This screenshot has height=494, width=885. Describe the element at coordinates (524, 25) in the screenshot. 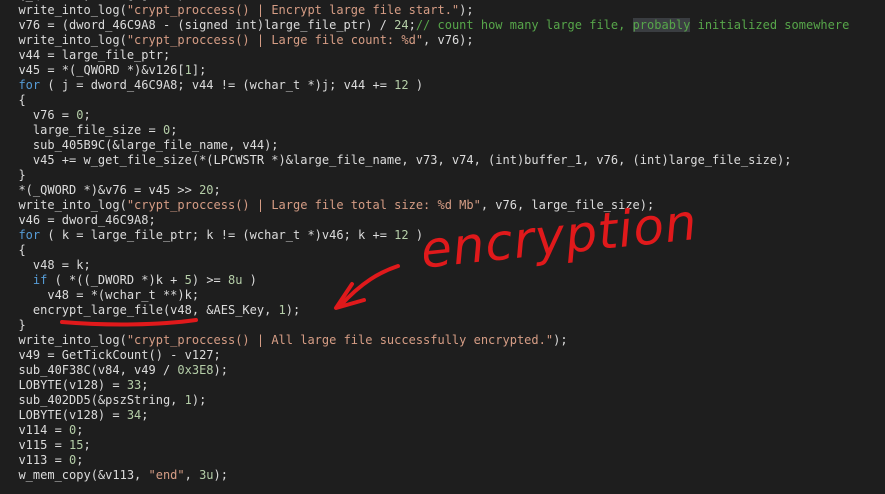

I see `code-token: // count how many large file,` at that location.